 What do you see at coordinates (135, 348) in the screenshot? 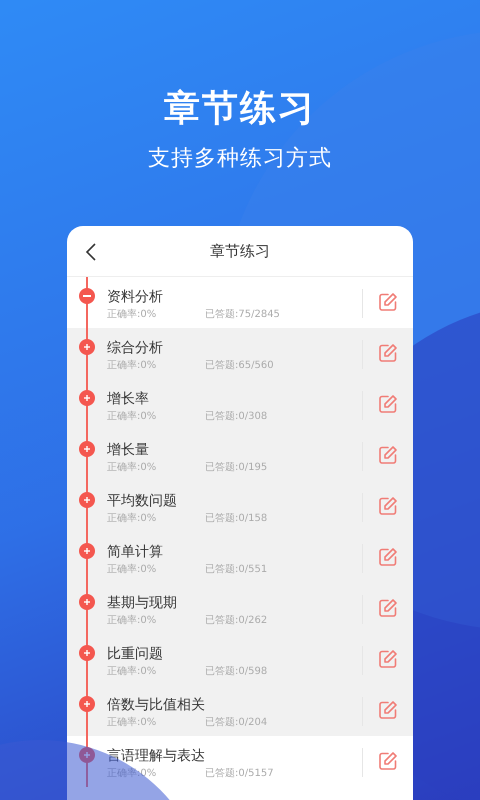
I see `chapter-title: 综合分析` at bounding box center [135, 348].